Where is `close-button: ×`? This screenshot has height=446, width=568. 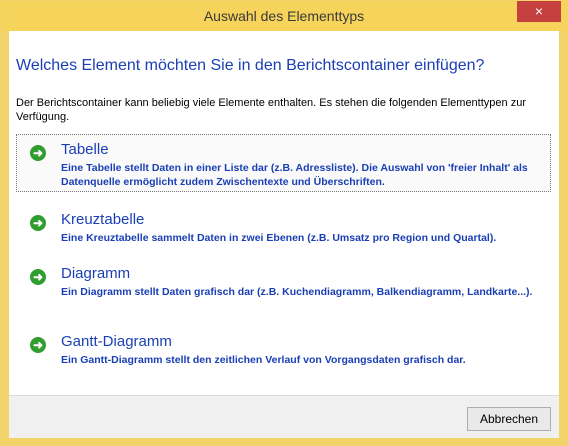
close-button: × is located at coordinates (539, 11).